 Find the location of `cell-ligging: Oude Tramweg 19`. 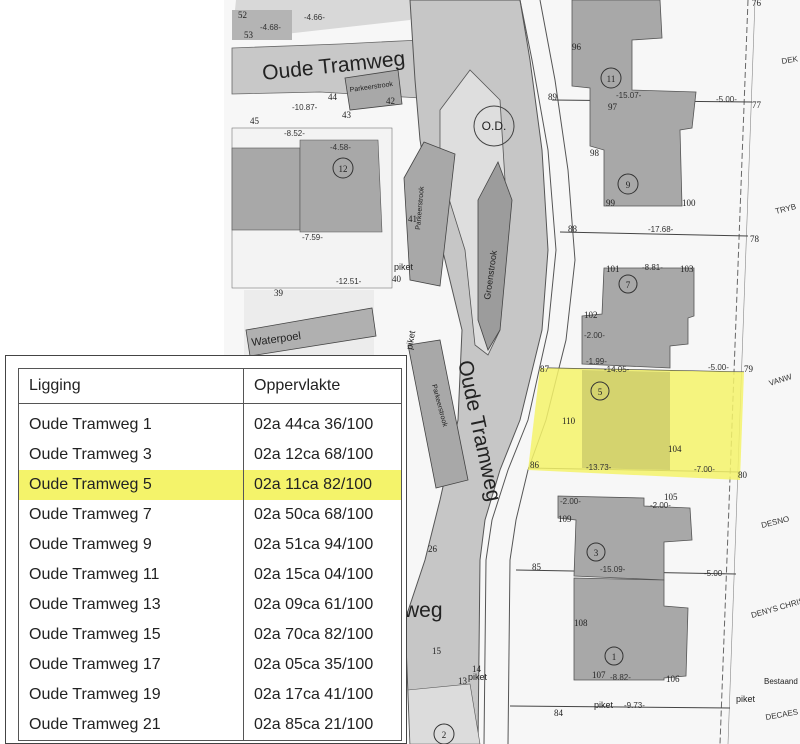

cell-ligging: Oude Tramweg 19 is located at coordinates (131, 695).